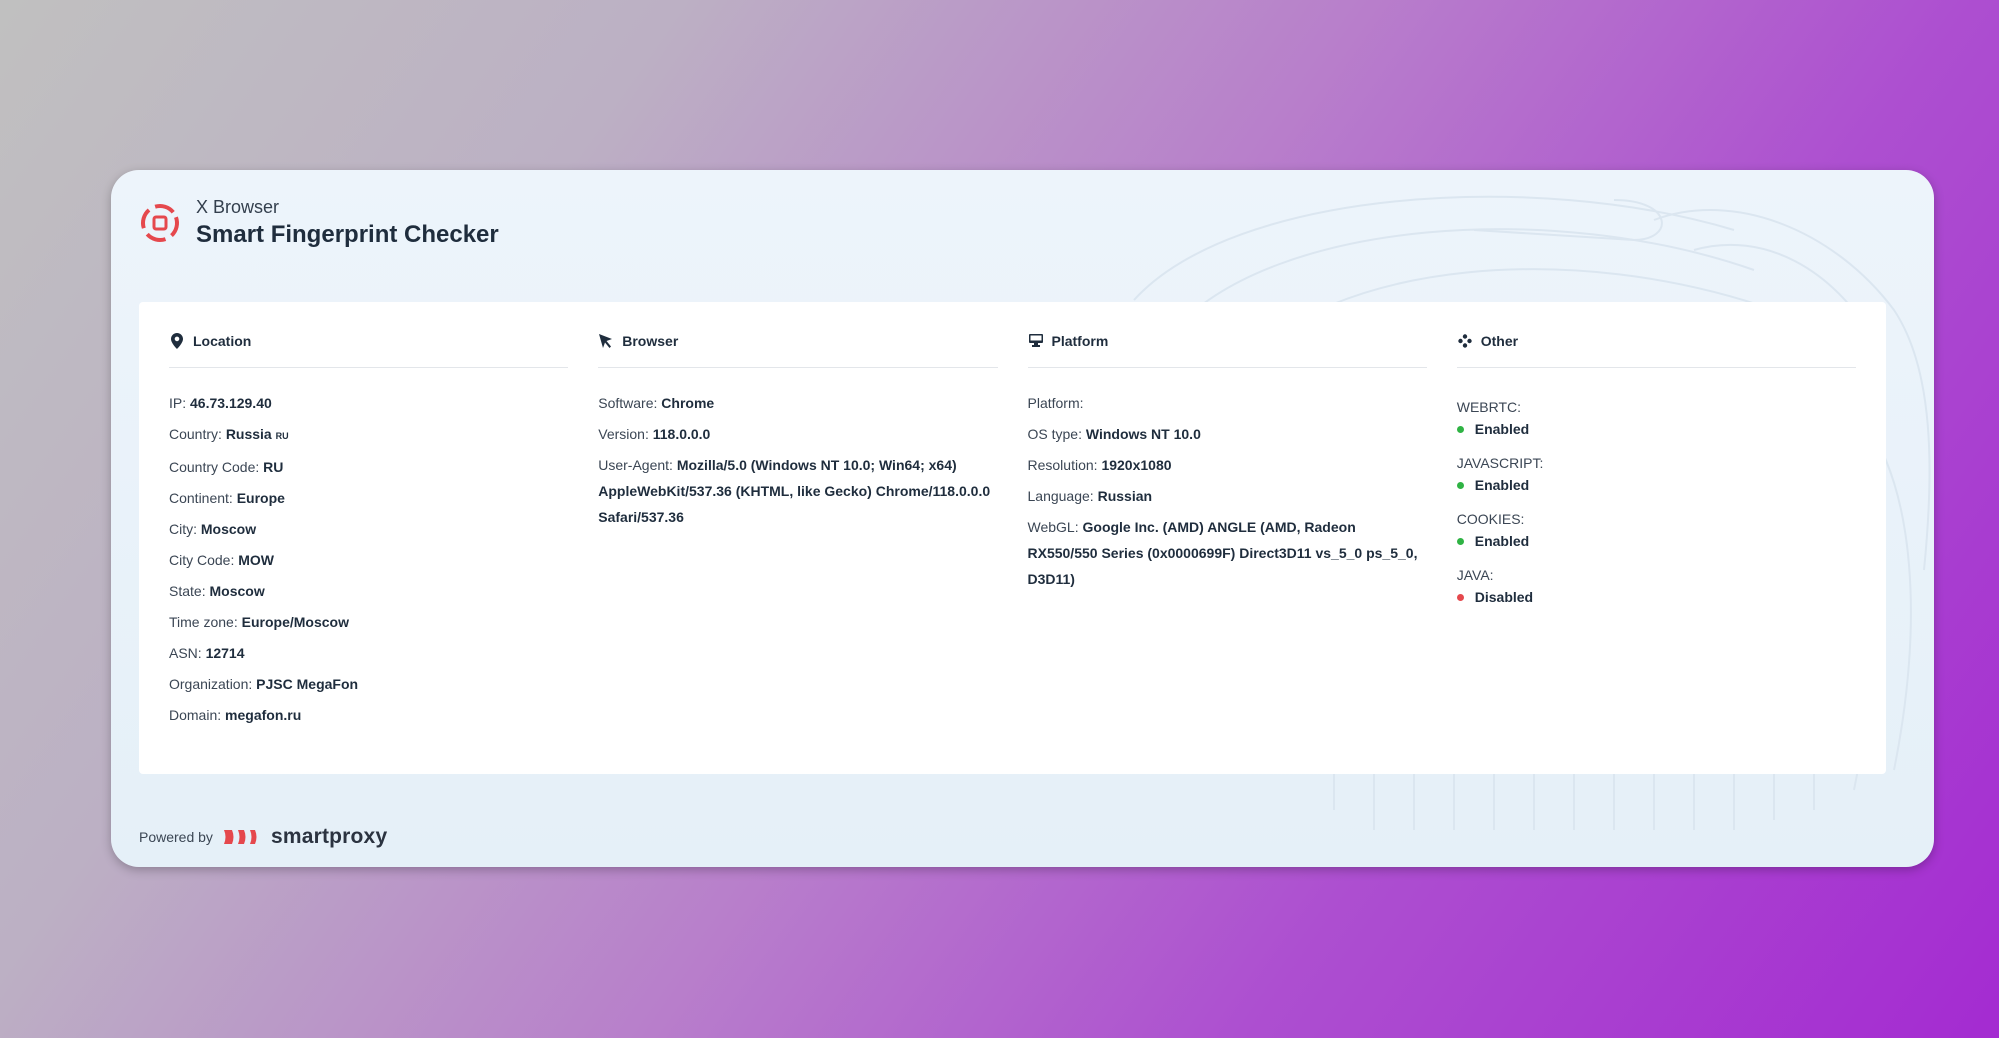 This screenshot has width=1999, height=1038. What do you see at coordinates (1475, 575) in the screenshot?
I see `java-label: JAVA:` at bounding box center [1475, 575].